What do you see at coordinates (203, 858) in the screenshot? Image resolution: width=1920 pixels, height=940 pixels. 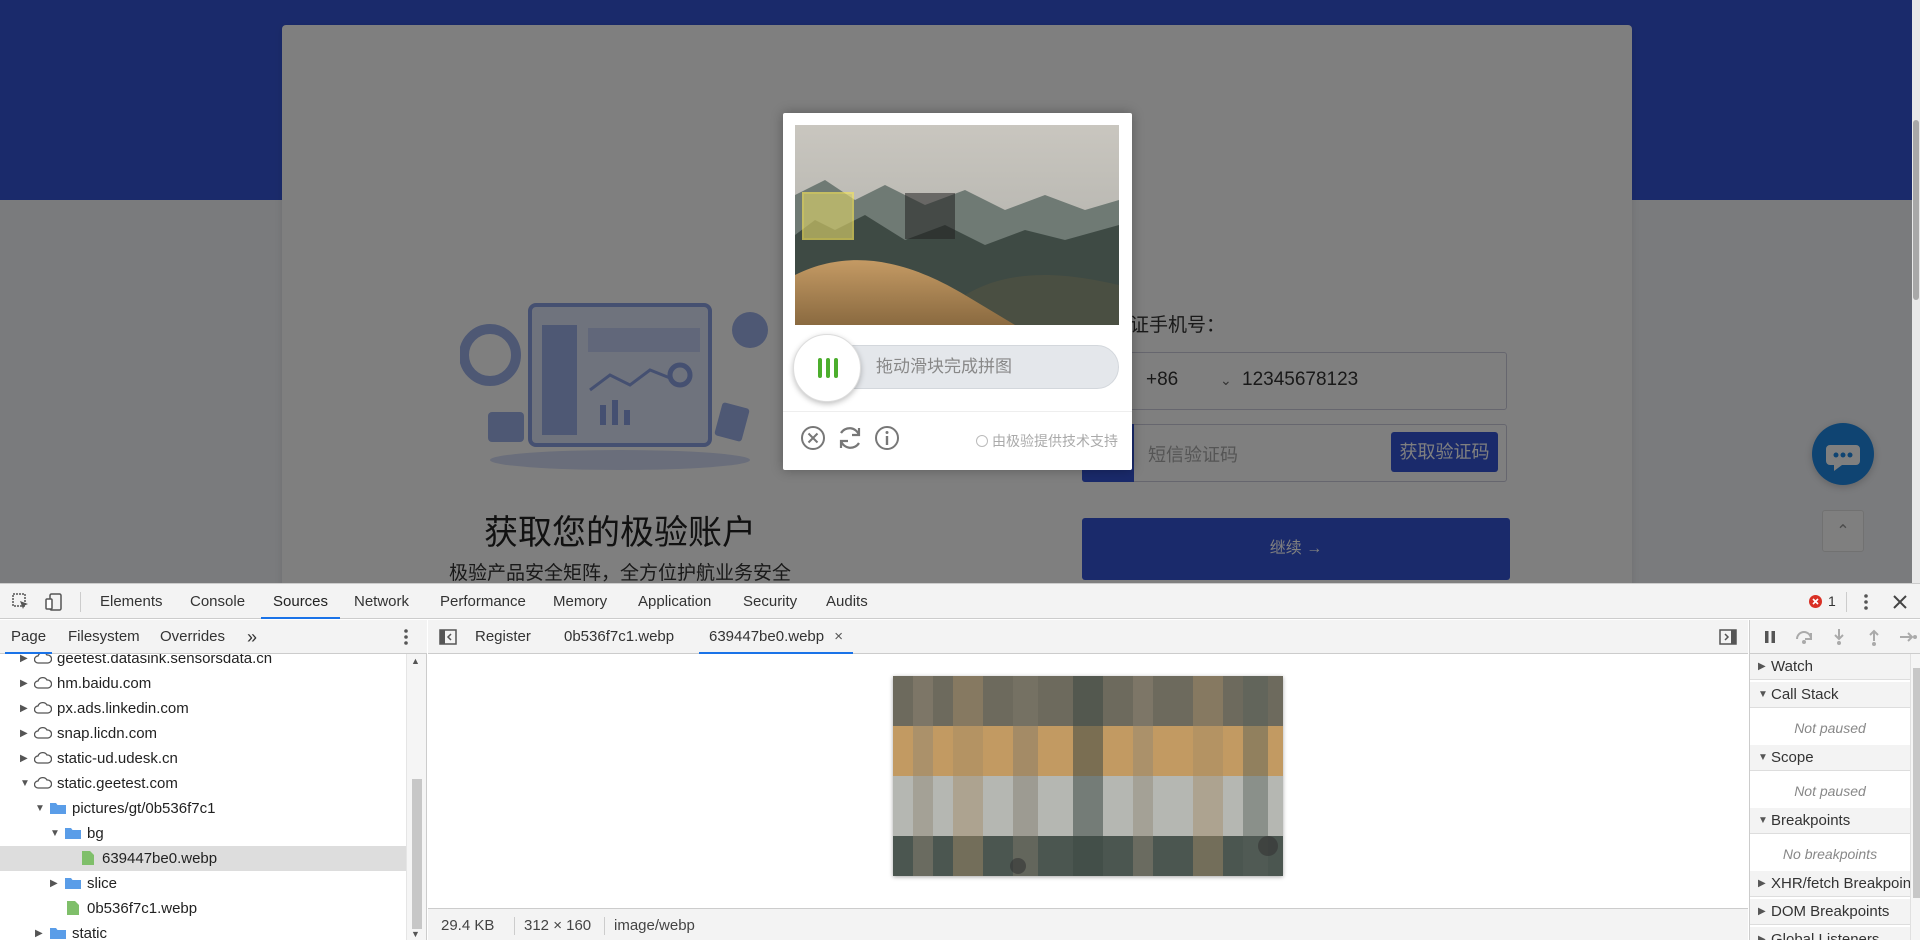 I see `tree-item: 639447be0.webp` at bounding box center [203, 858].